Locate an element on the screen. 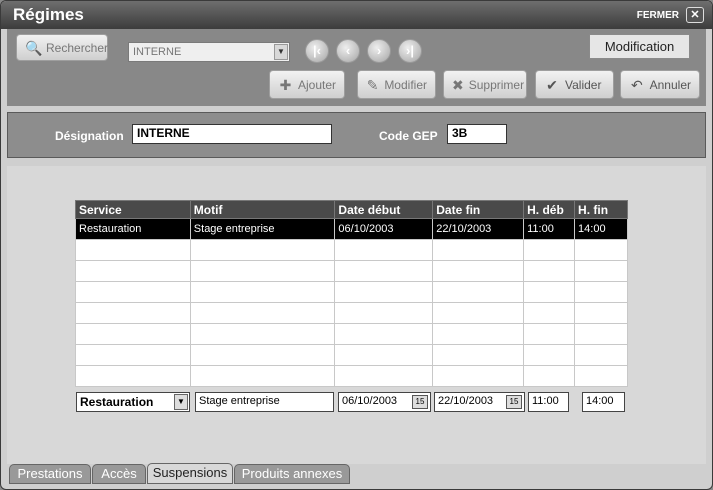 The width and height of the screenshot is (713, 490). cancel-button: ↶ Annuler is located at coordinates (660, 84).